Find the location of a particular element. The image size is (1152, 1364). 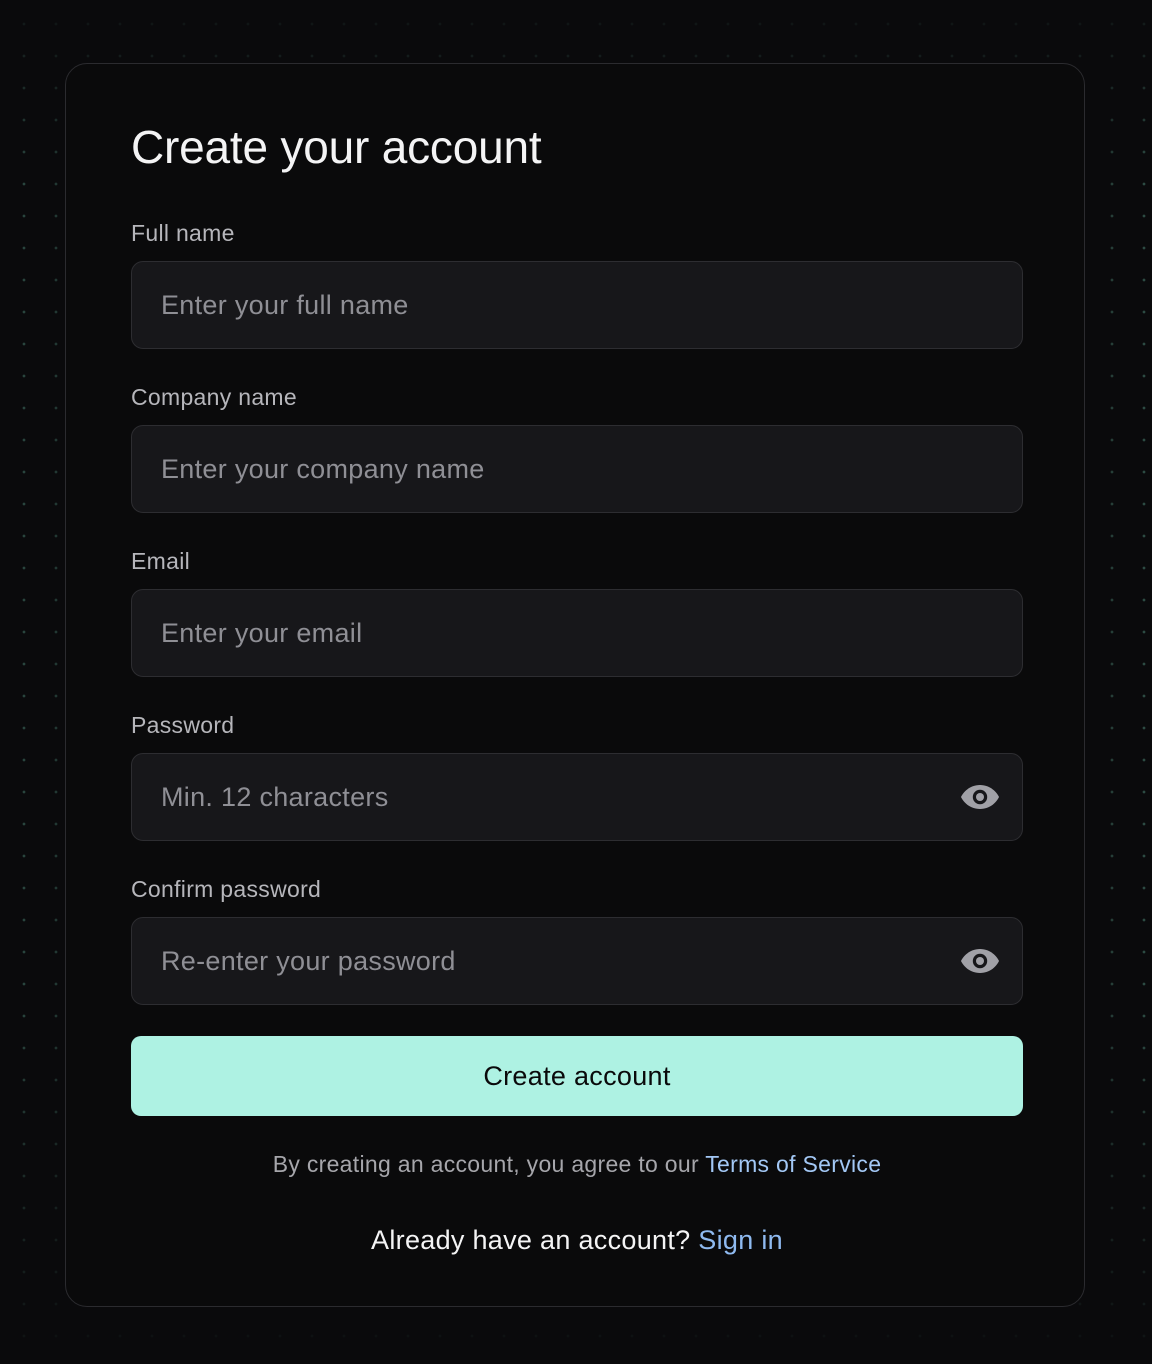

signin-prompt: Already have an account? Sign in is located at coordinates (577, 1240).